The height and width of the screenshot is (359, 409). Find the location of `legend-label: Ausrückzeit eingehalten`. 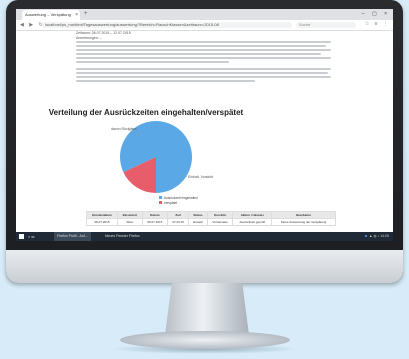

legend-label: Ausrückzeit eingehalten is located at coordinates (181, 198).